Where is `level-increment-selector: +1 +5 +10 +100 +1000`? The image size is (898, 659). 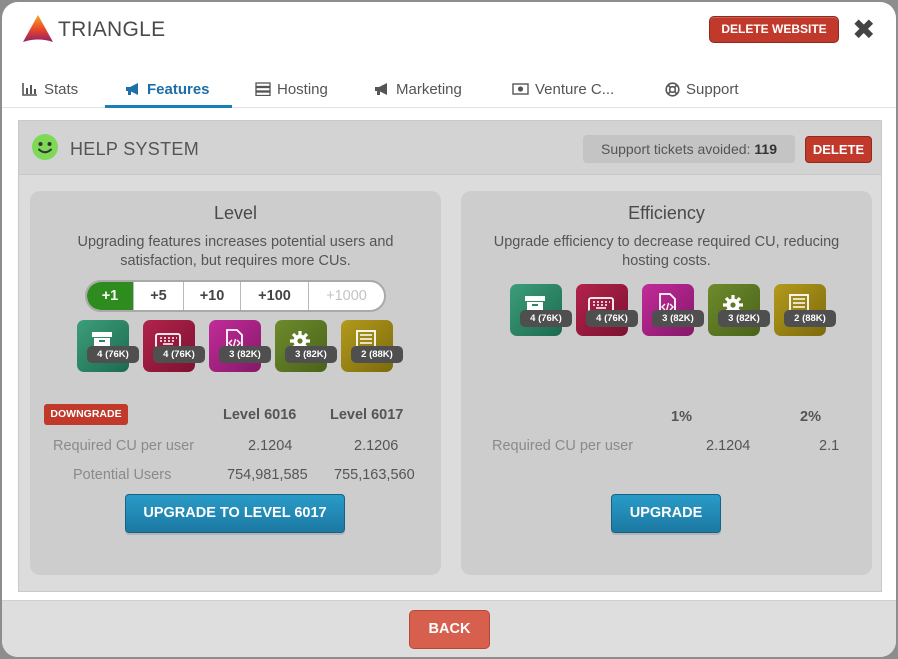
level-increment-selector: +1 +5 +10 +100 +1000 is located at coordinates (235, 296).